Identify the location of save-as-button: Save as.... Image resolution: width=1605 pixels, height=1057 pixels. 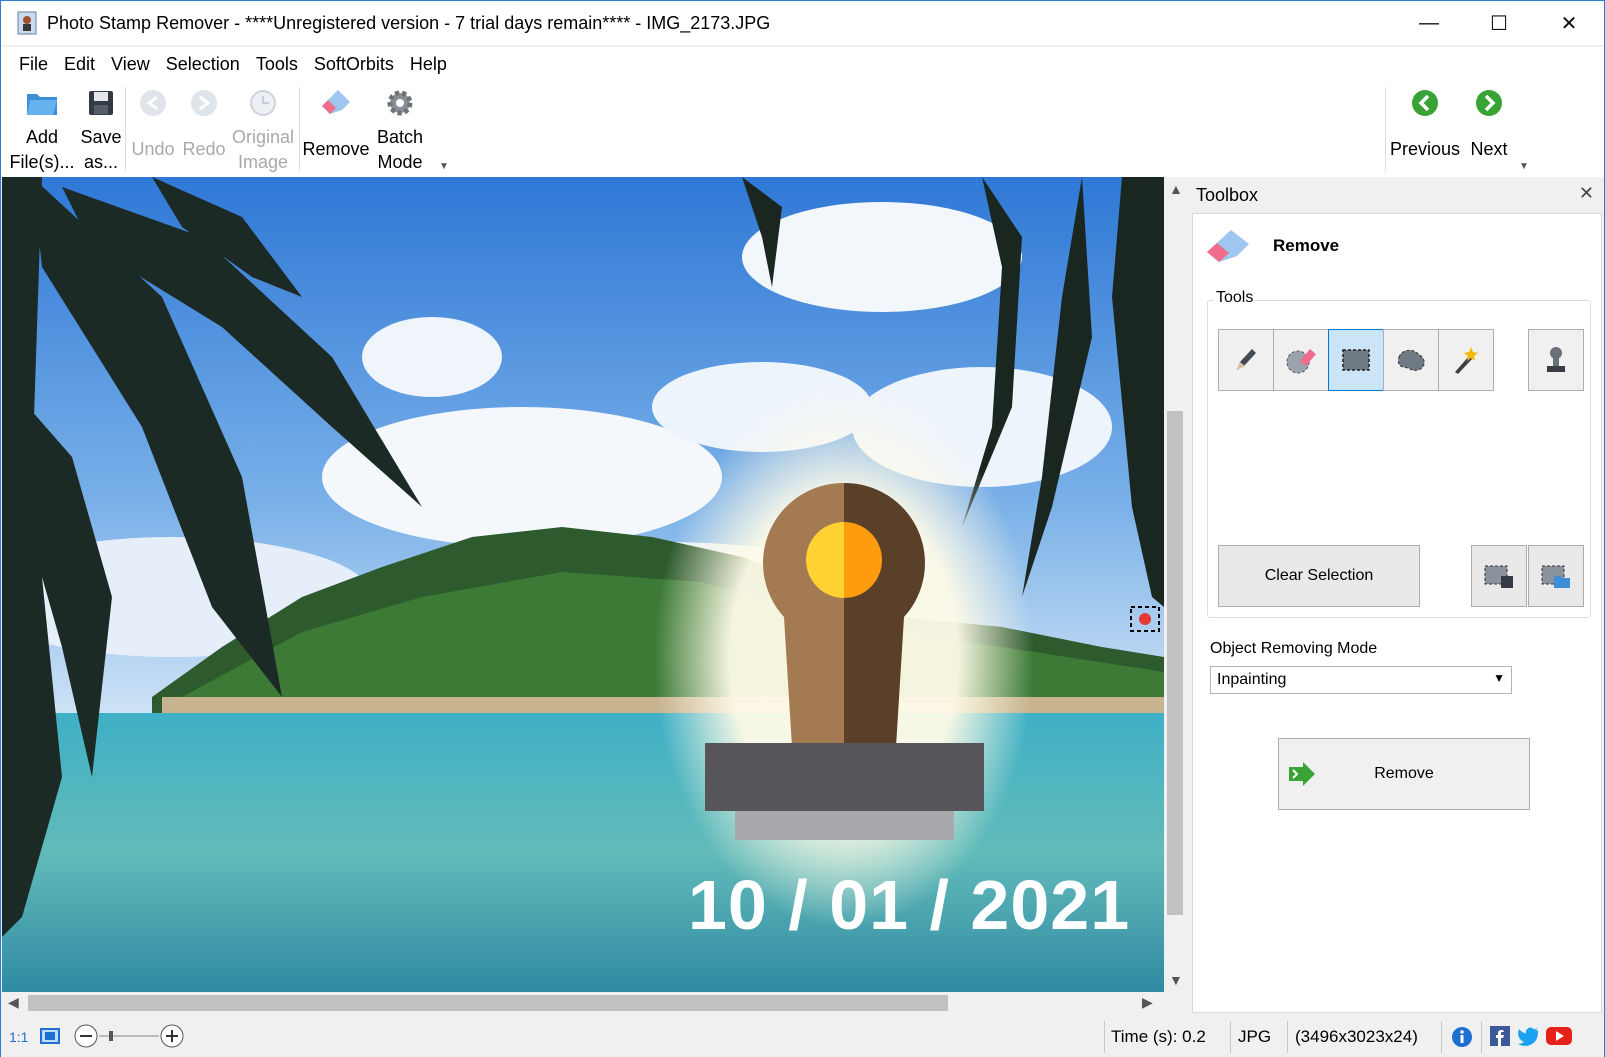
(101, 129).